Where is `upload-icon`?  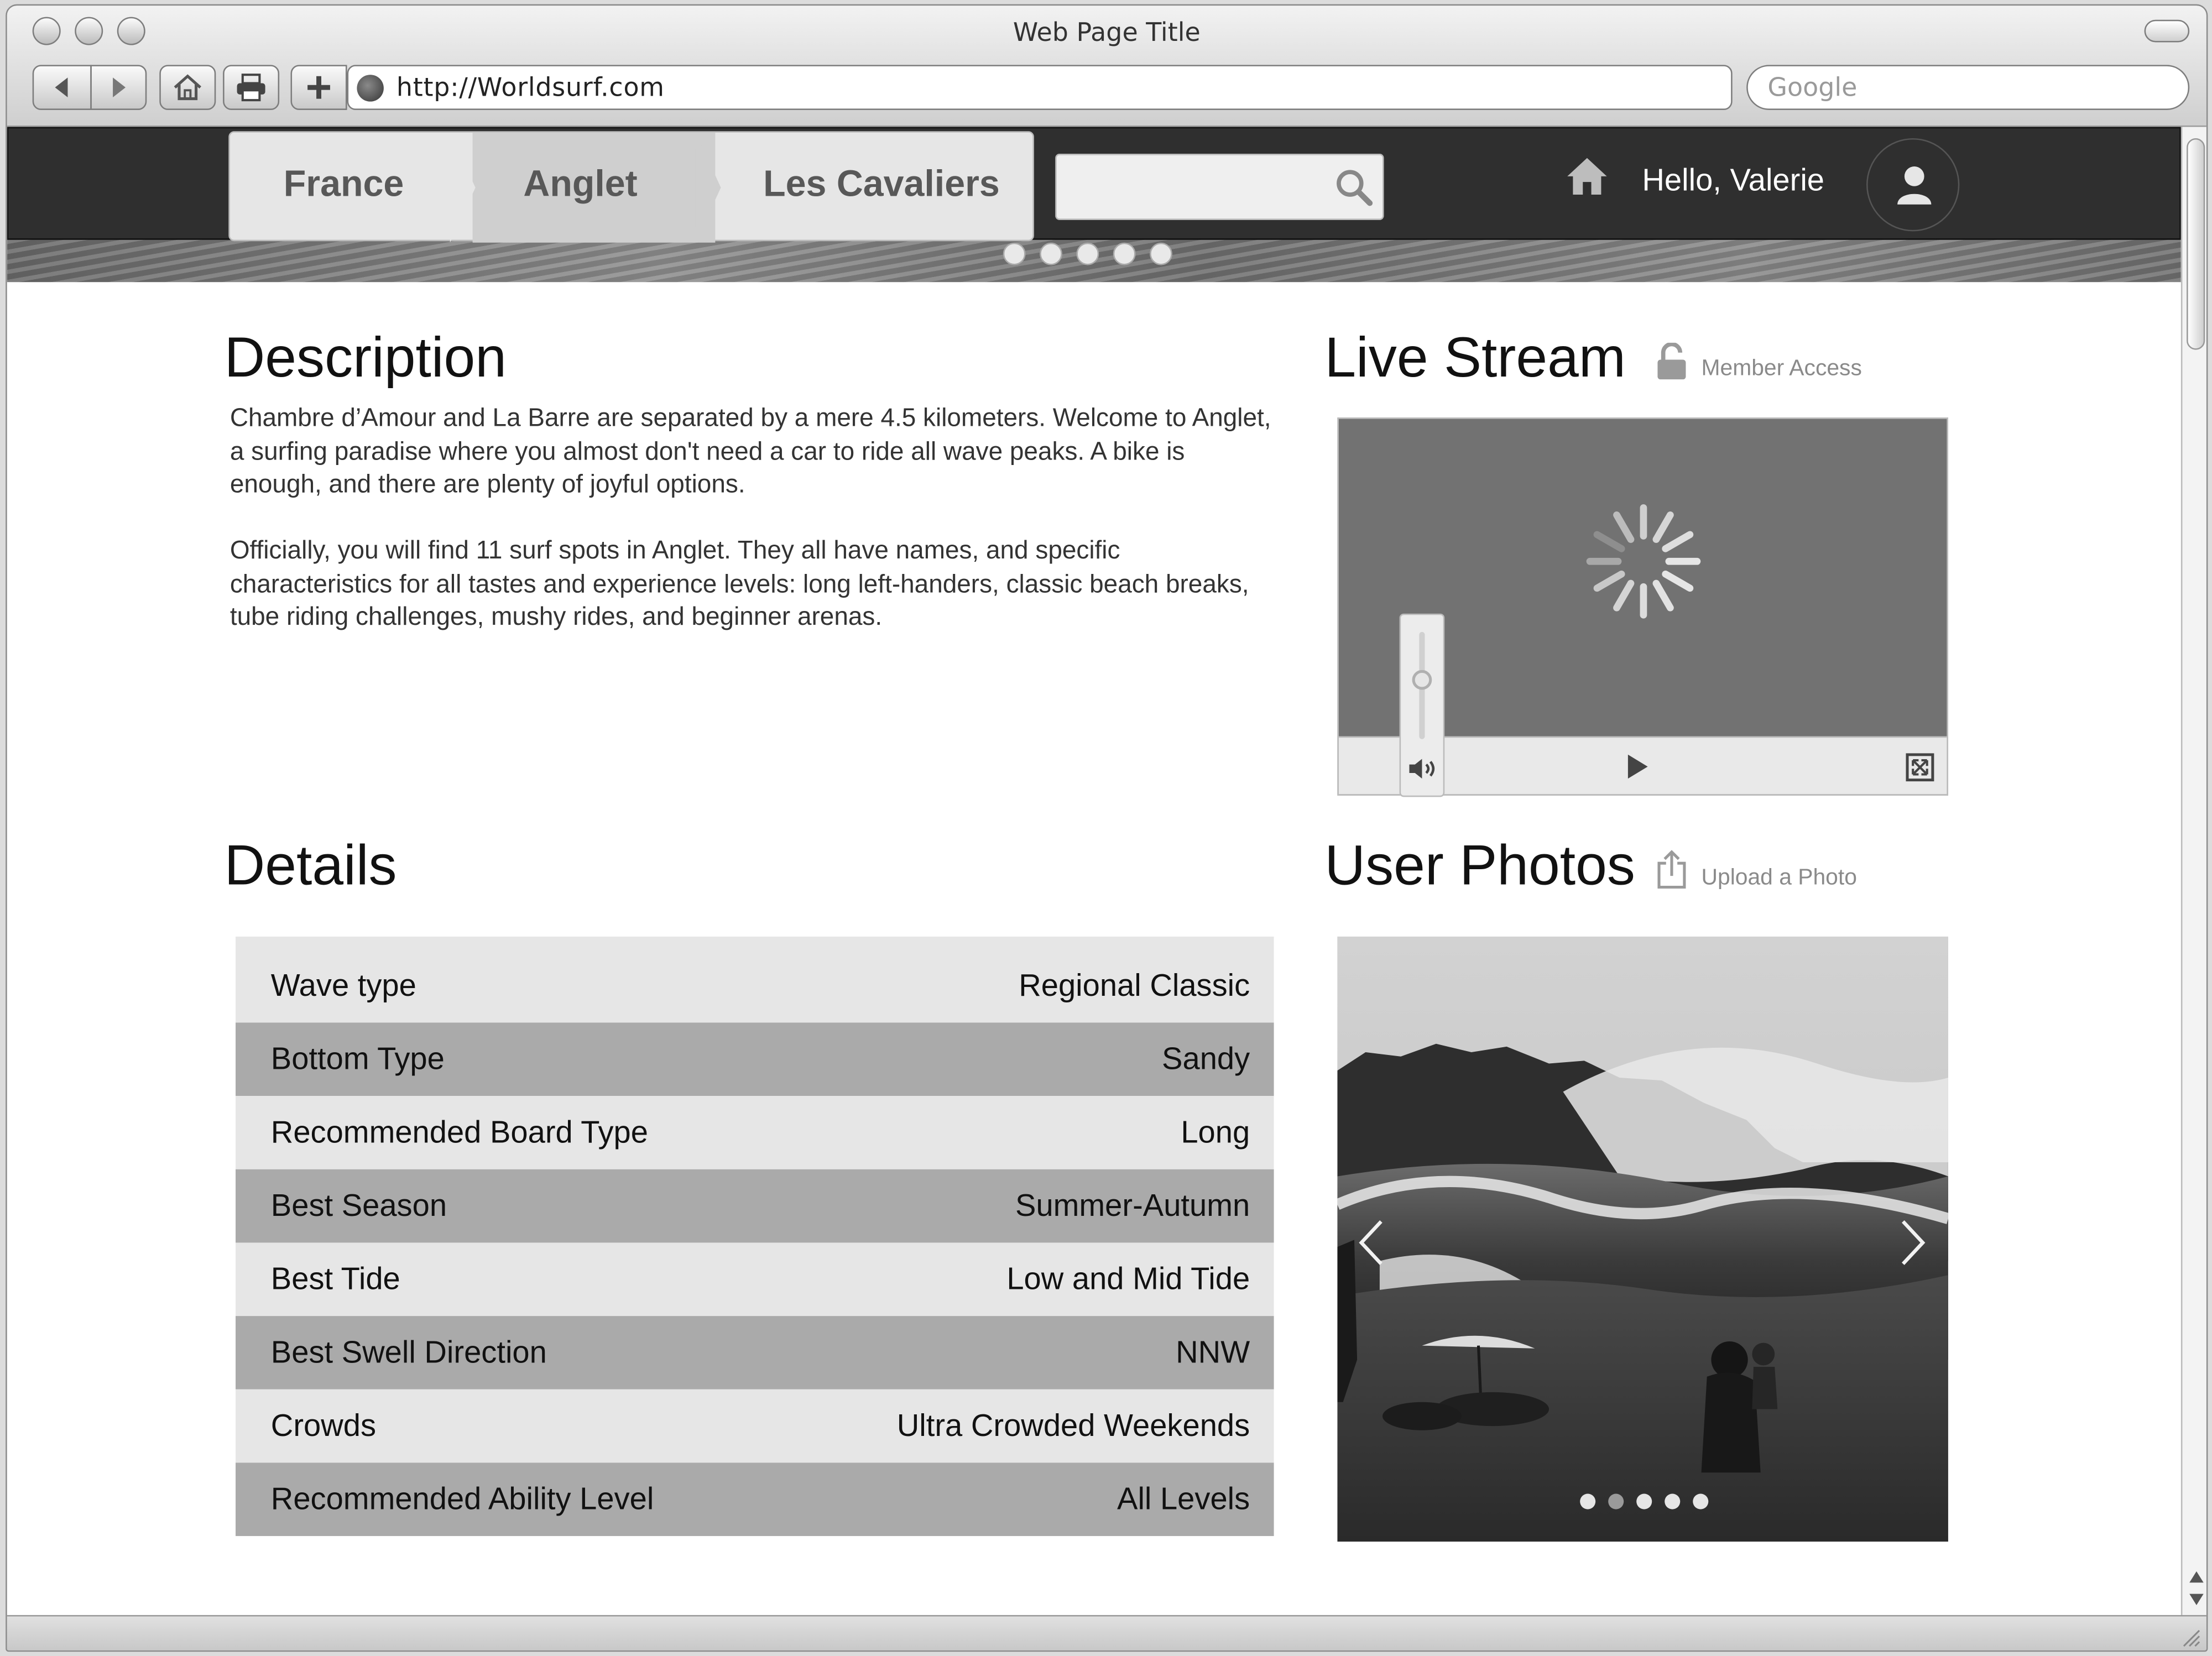
upload-icon is located at coordinates (1672, 869).